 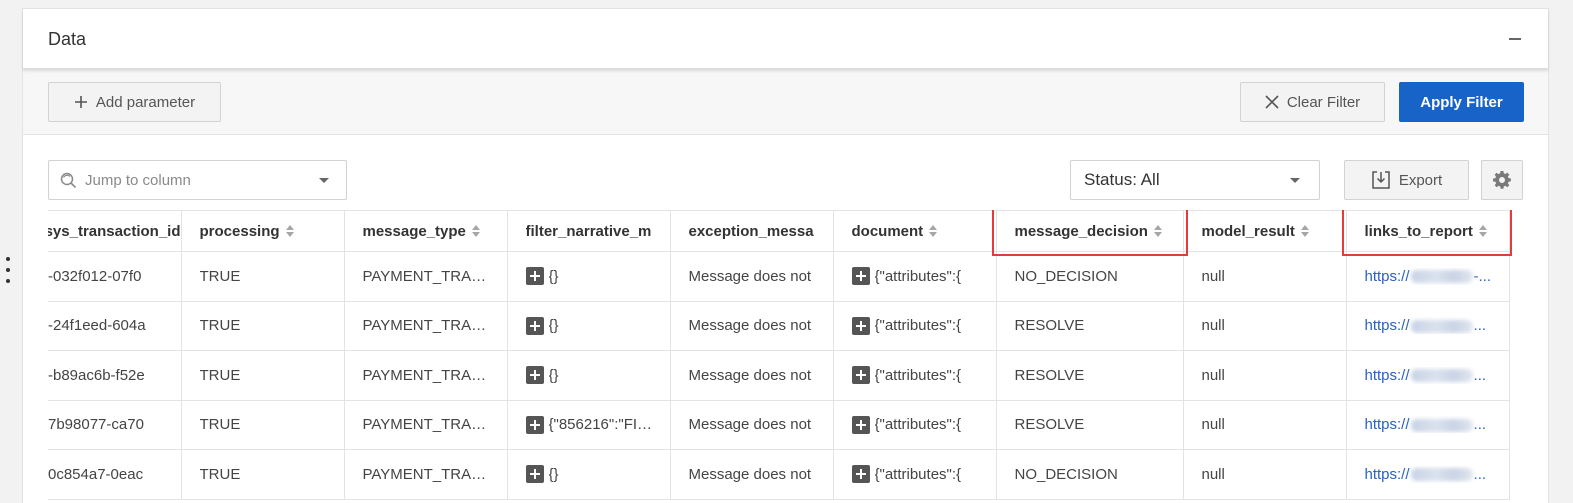 I want to click on column-header: message_type, so click(x=425, y=231).